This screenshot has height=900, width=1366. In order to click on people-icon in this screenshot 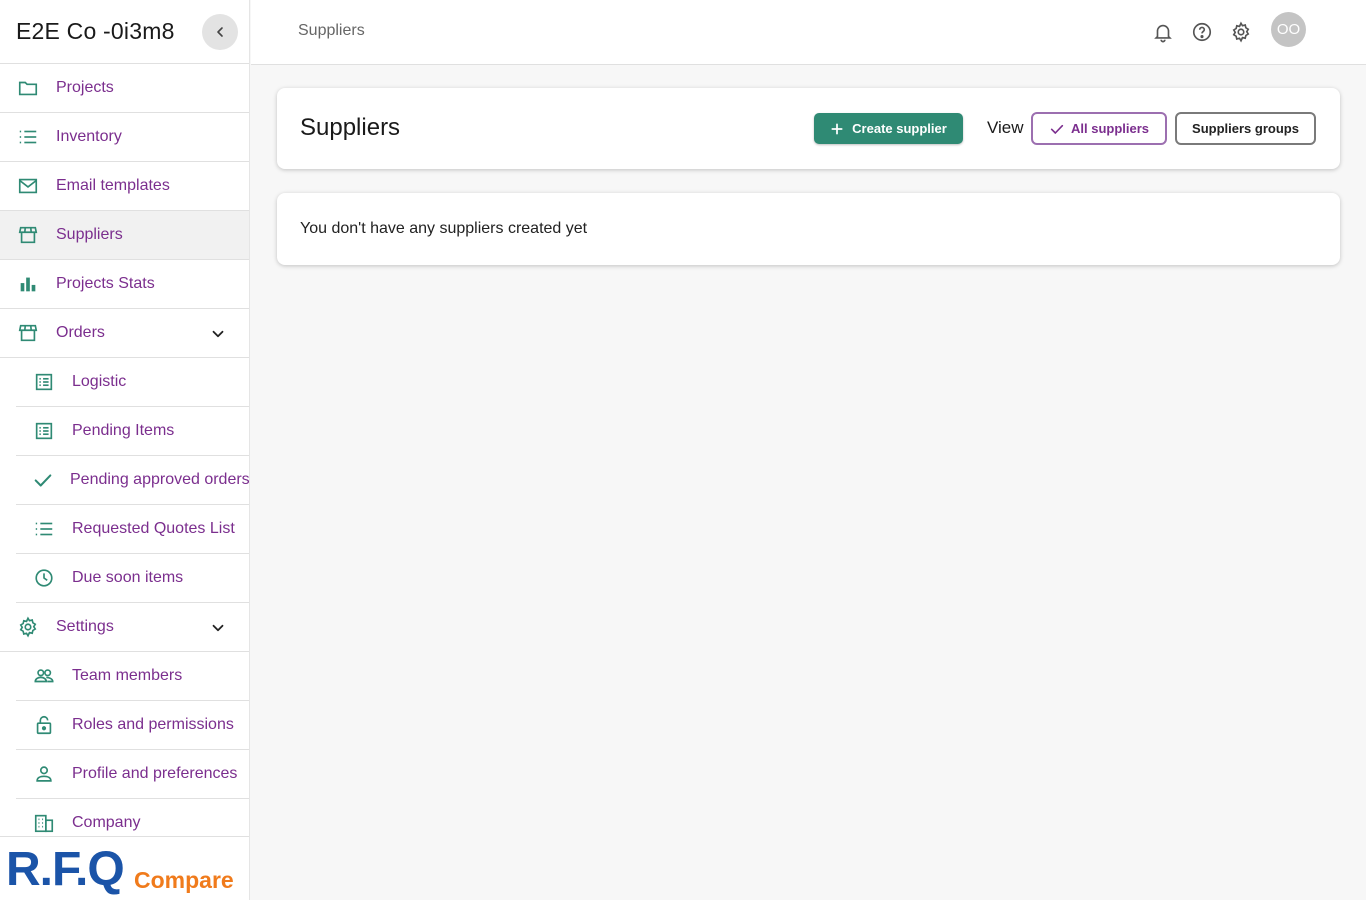, I will do `click(44, 676)`.